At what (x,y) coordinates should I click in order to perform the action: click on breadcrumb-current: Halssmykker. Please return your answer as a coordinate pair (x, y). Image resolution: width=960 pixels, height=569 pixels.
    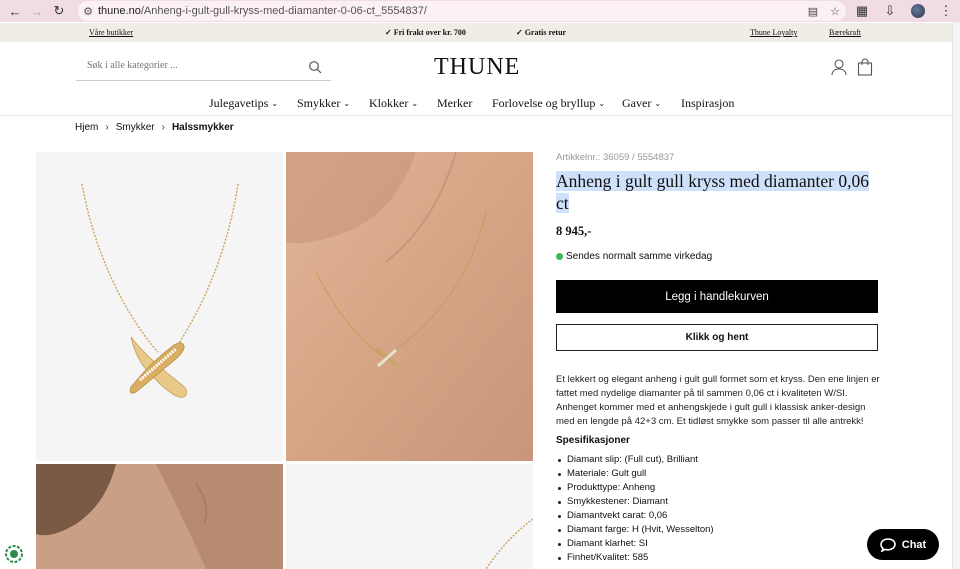
    Looking at the image, I should click on (202, 127).